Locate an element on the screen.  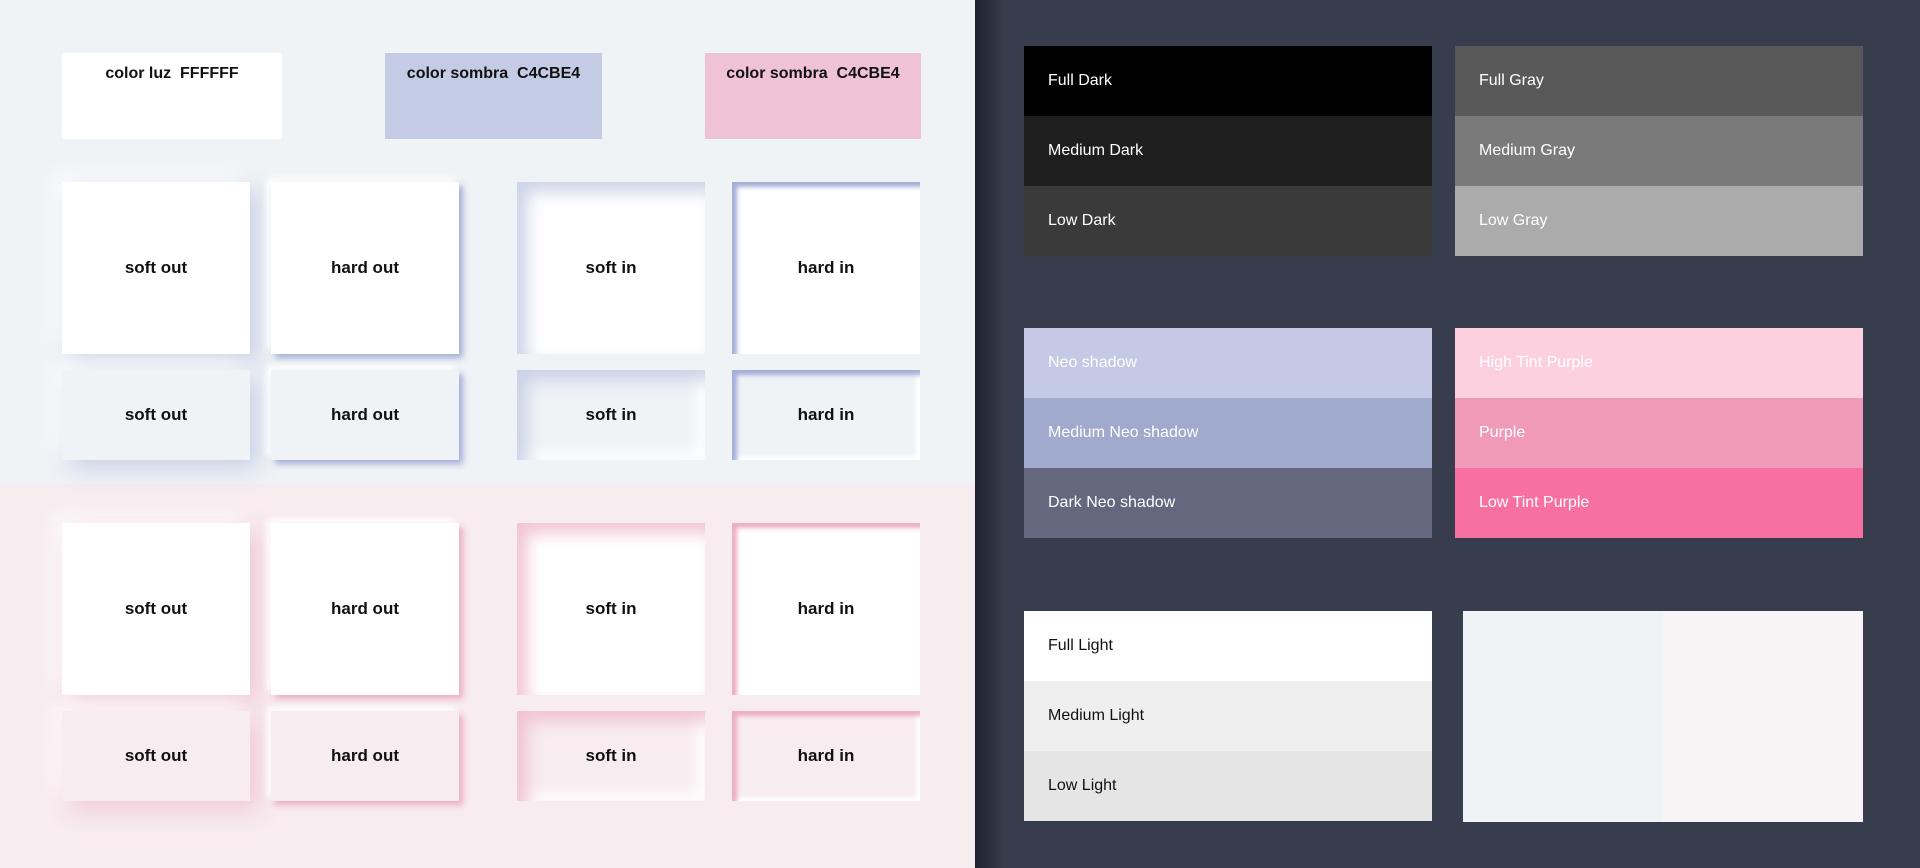
palette-purple: High Tint Purple Purple Low Tint Purple is located at coordinates (1659, 433).